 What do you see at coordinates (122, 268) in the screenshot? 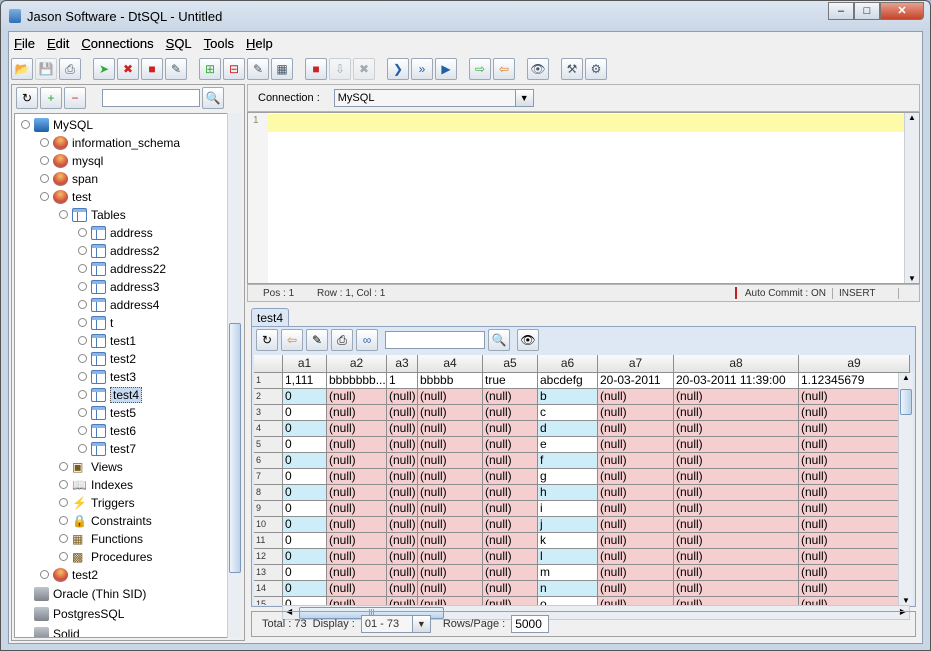
I see `tree-node-address22: address22` at bounding box center [122, 268].